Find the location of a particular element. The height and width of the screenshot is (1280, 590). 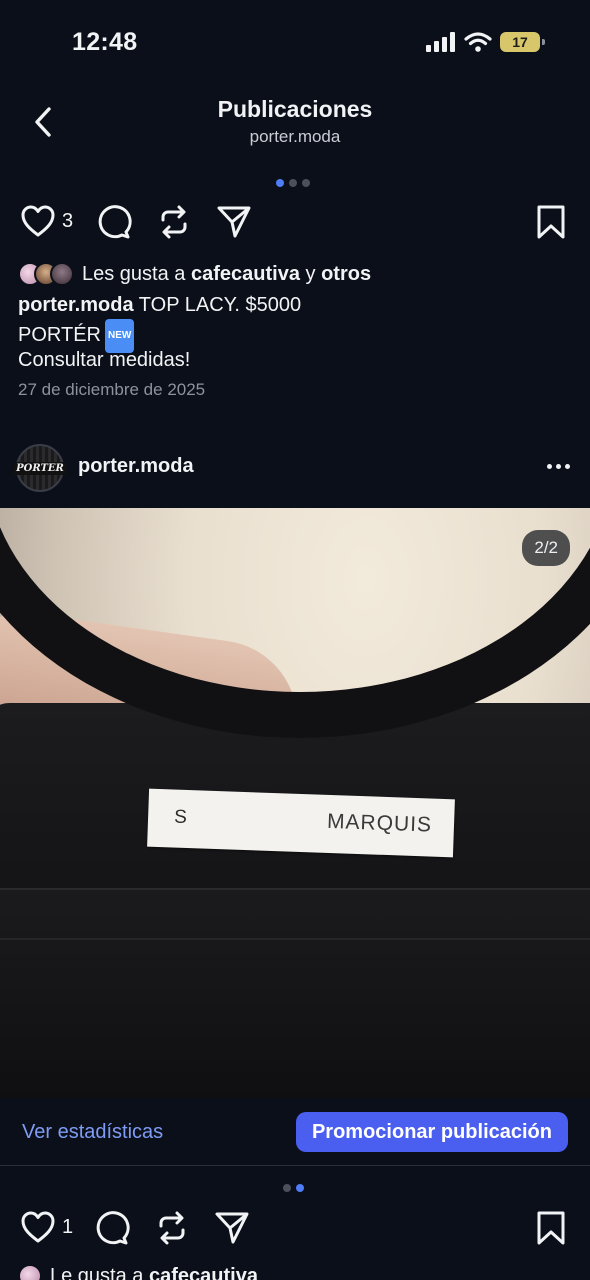

label-brand: MARQUIS is located at coordinates (379, 823).